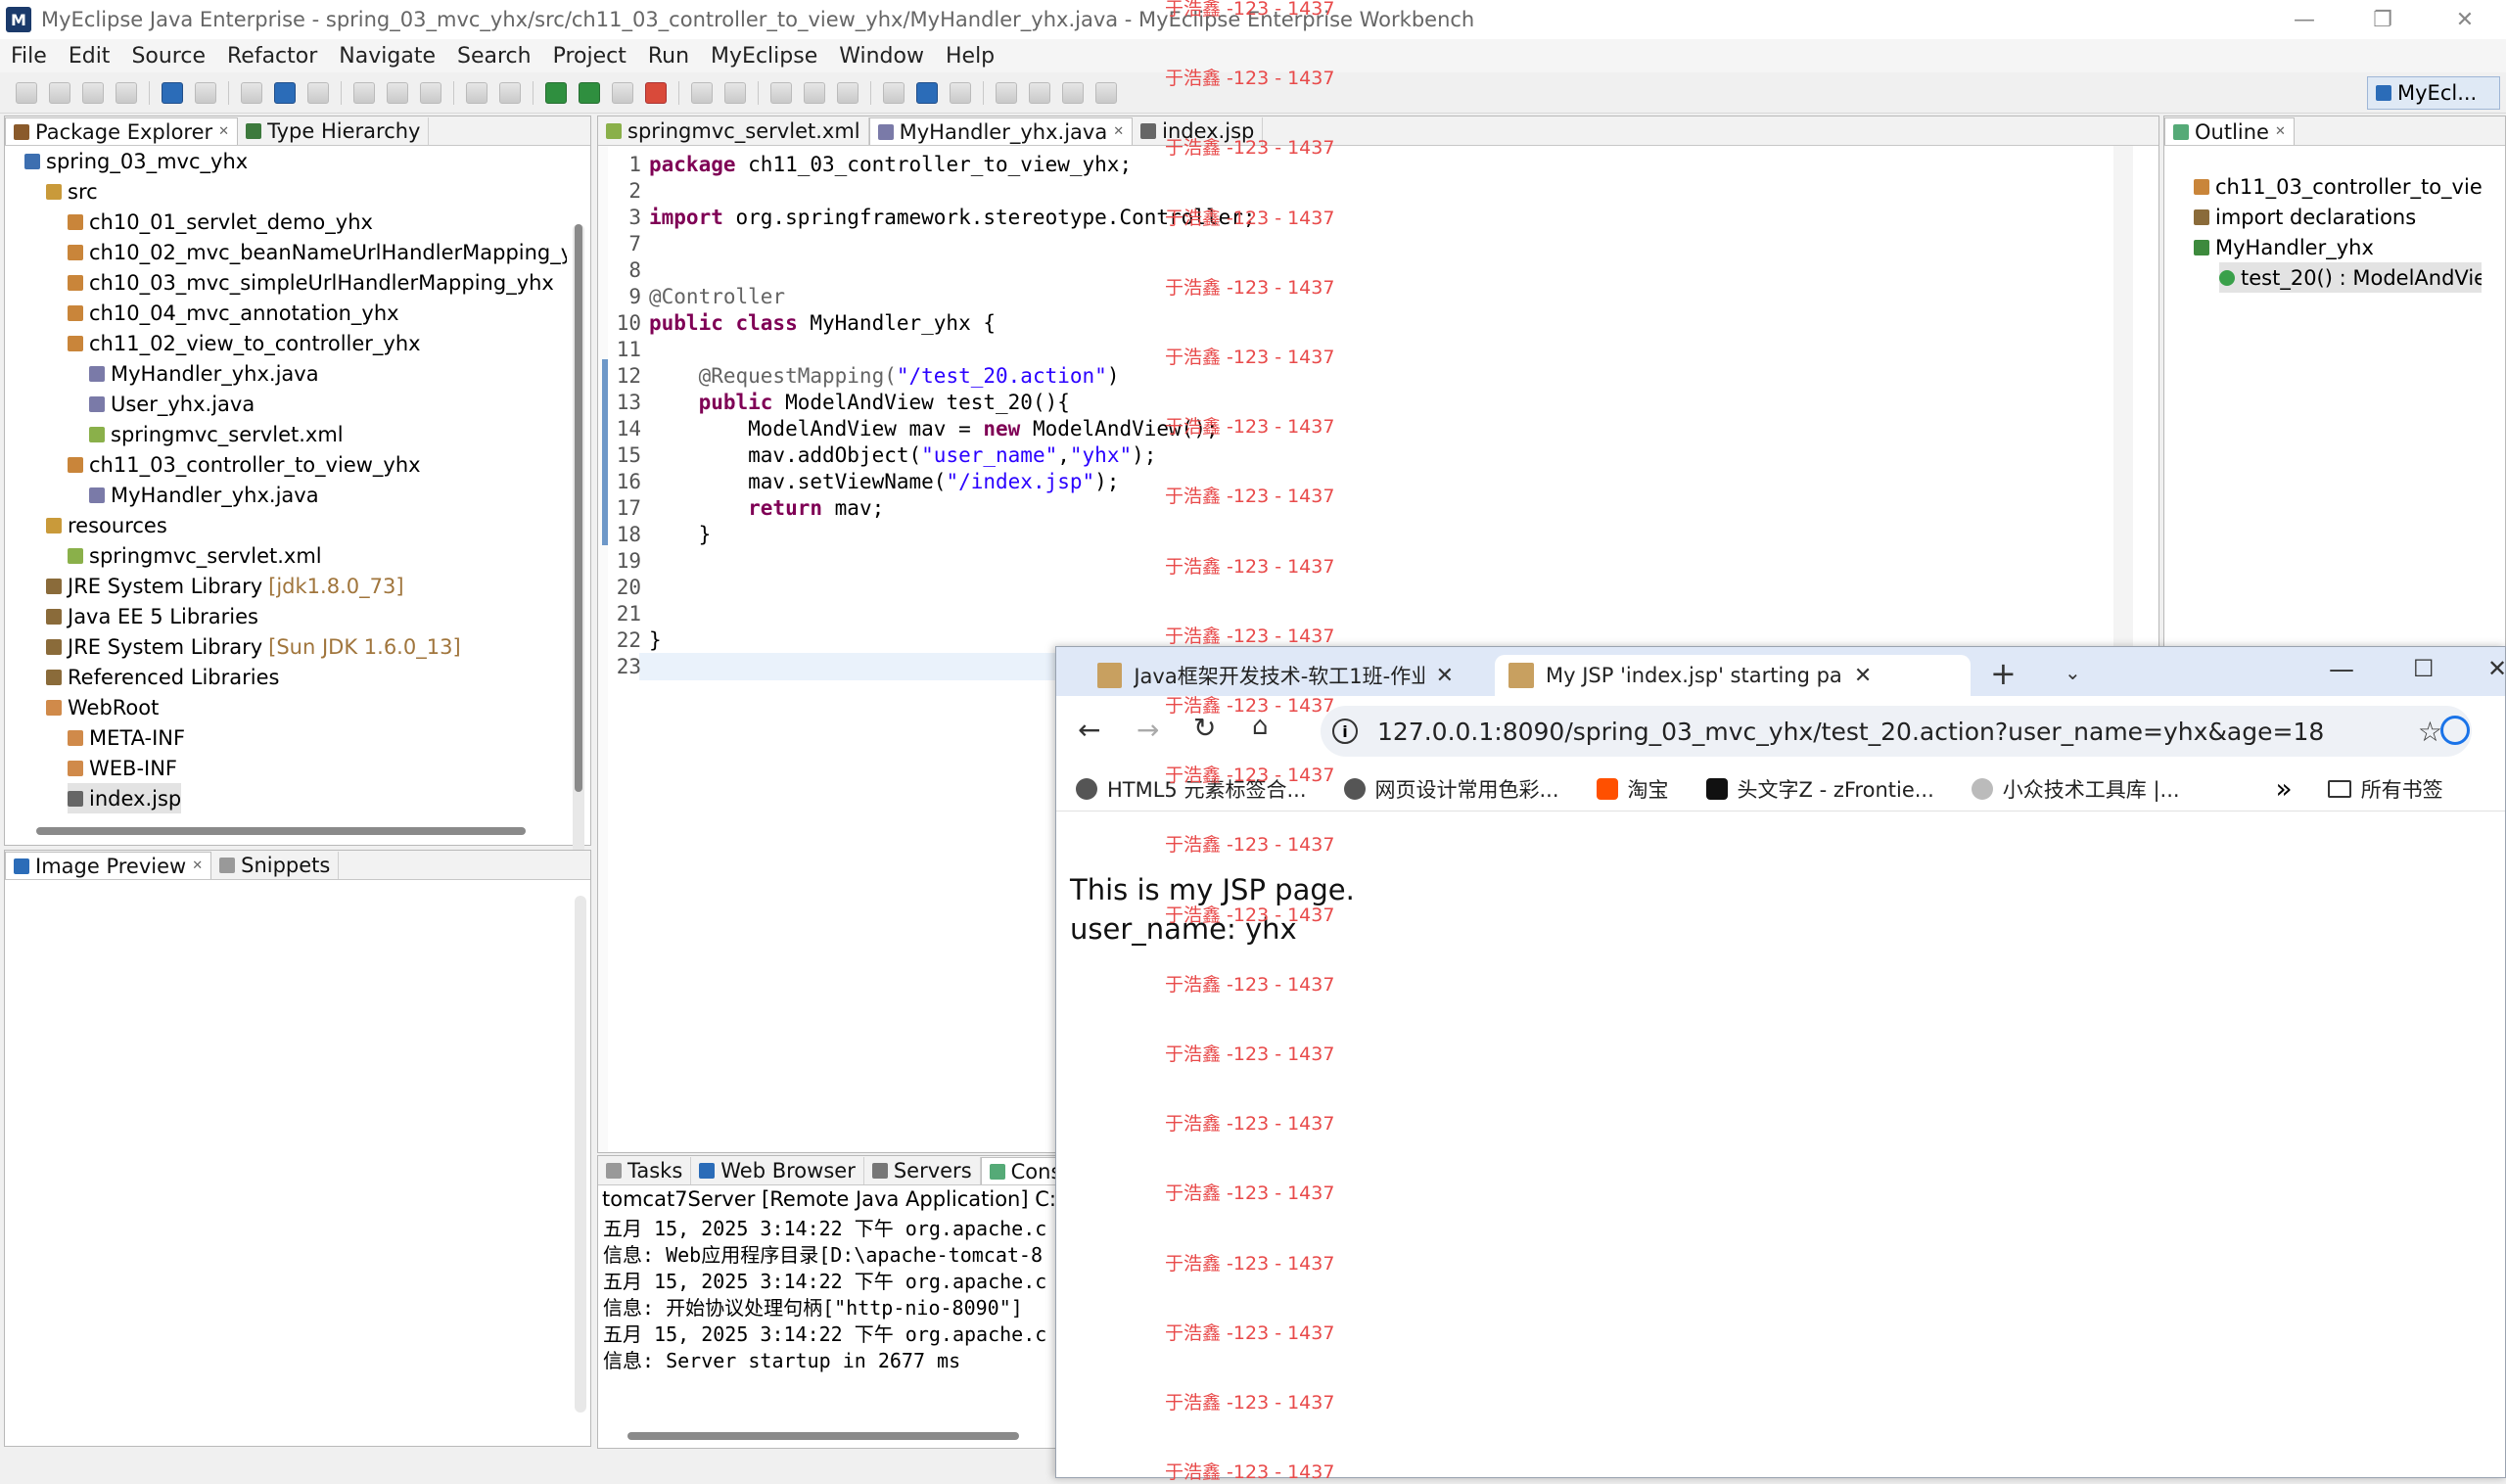  Describe the element at coordinates (717, 297) in the screenshot. I see `code-line: @Controller` at that location.